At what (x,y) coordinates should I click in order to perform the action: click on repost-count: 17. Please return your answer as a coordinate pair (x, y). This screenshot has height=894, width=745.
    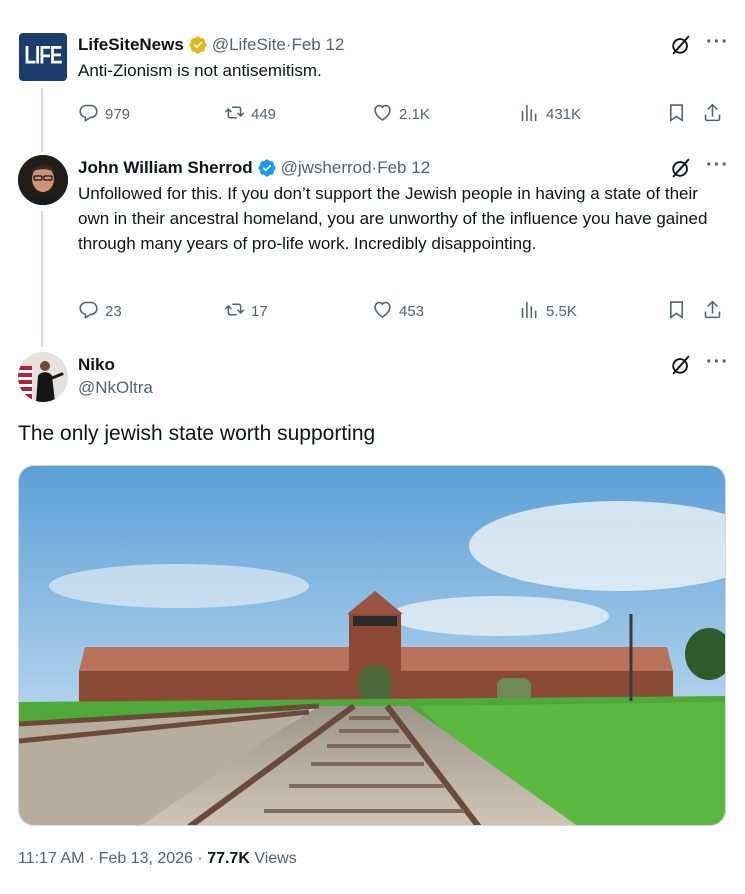
    Looking at the image, I should click on (259, 311).